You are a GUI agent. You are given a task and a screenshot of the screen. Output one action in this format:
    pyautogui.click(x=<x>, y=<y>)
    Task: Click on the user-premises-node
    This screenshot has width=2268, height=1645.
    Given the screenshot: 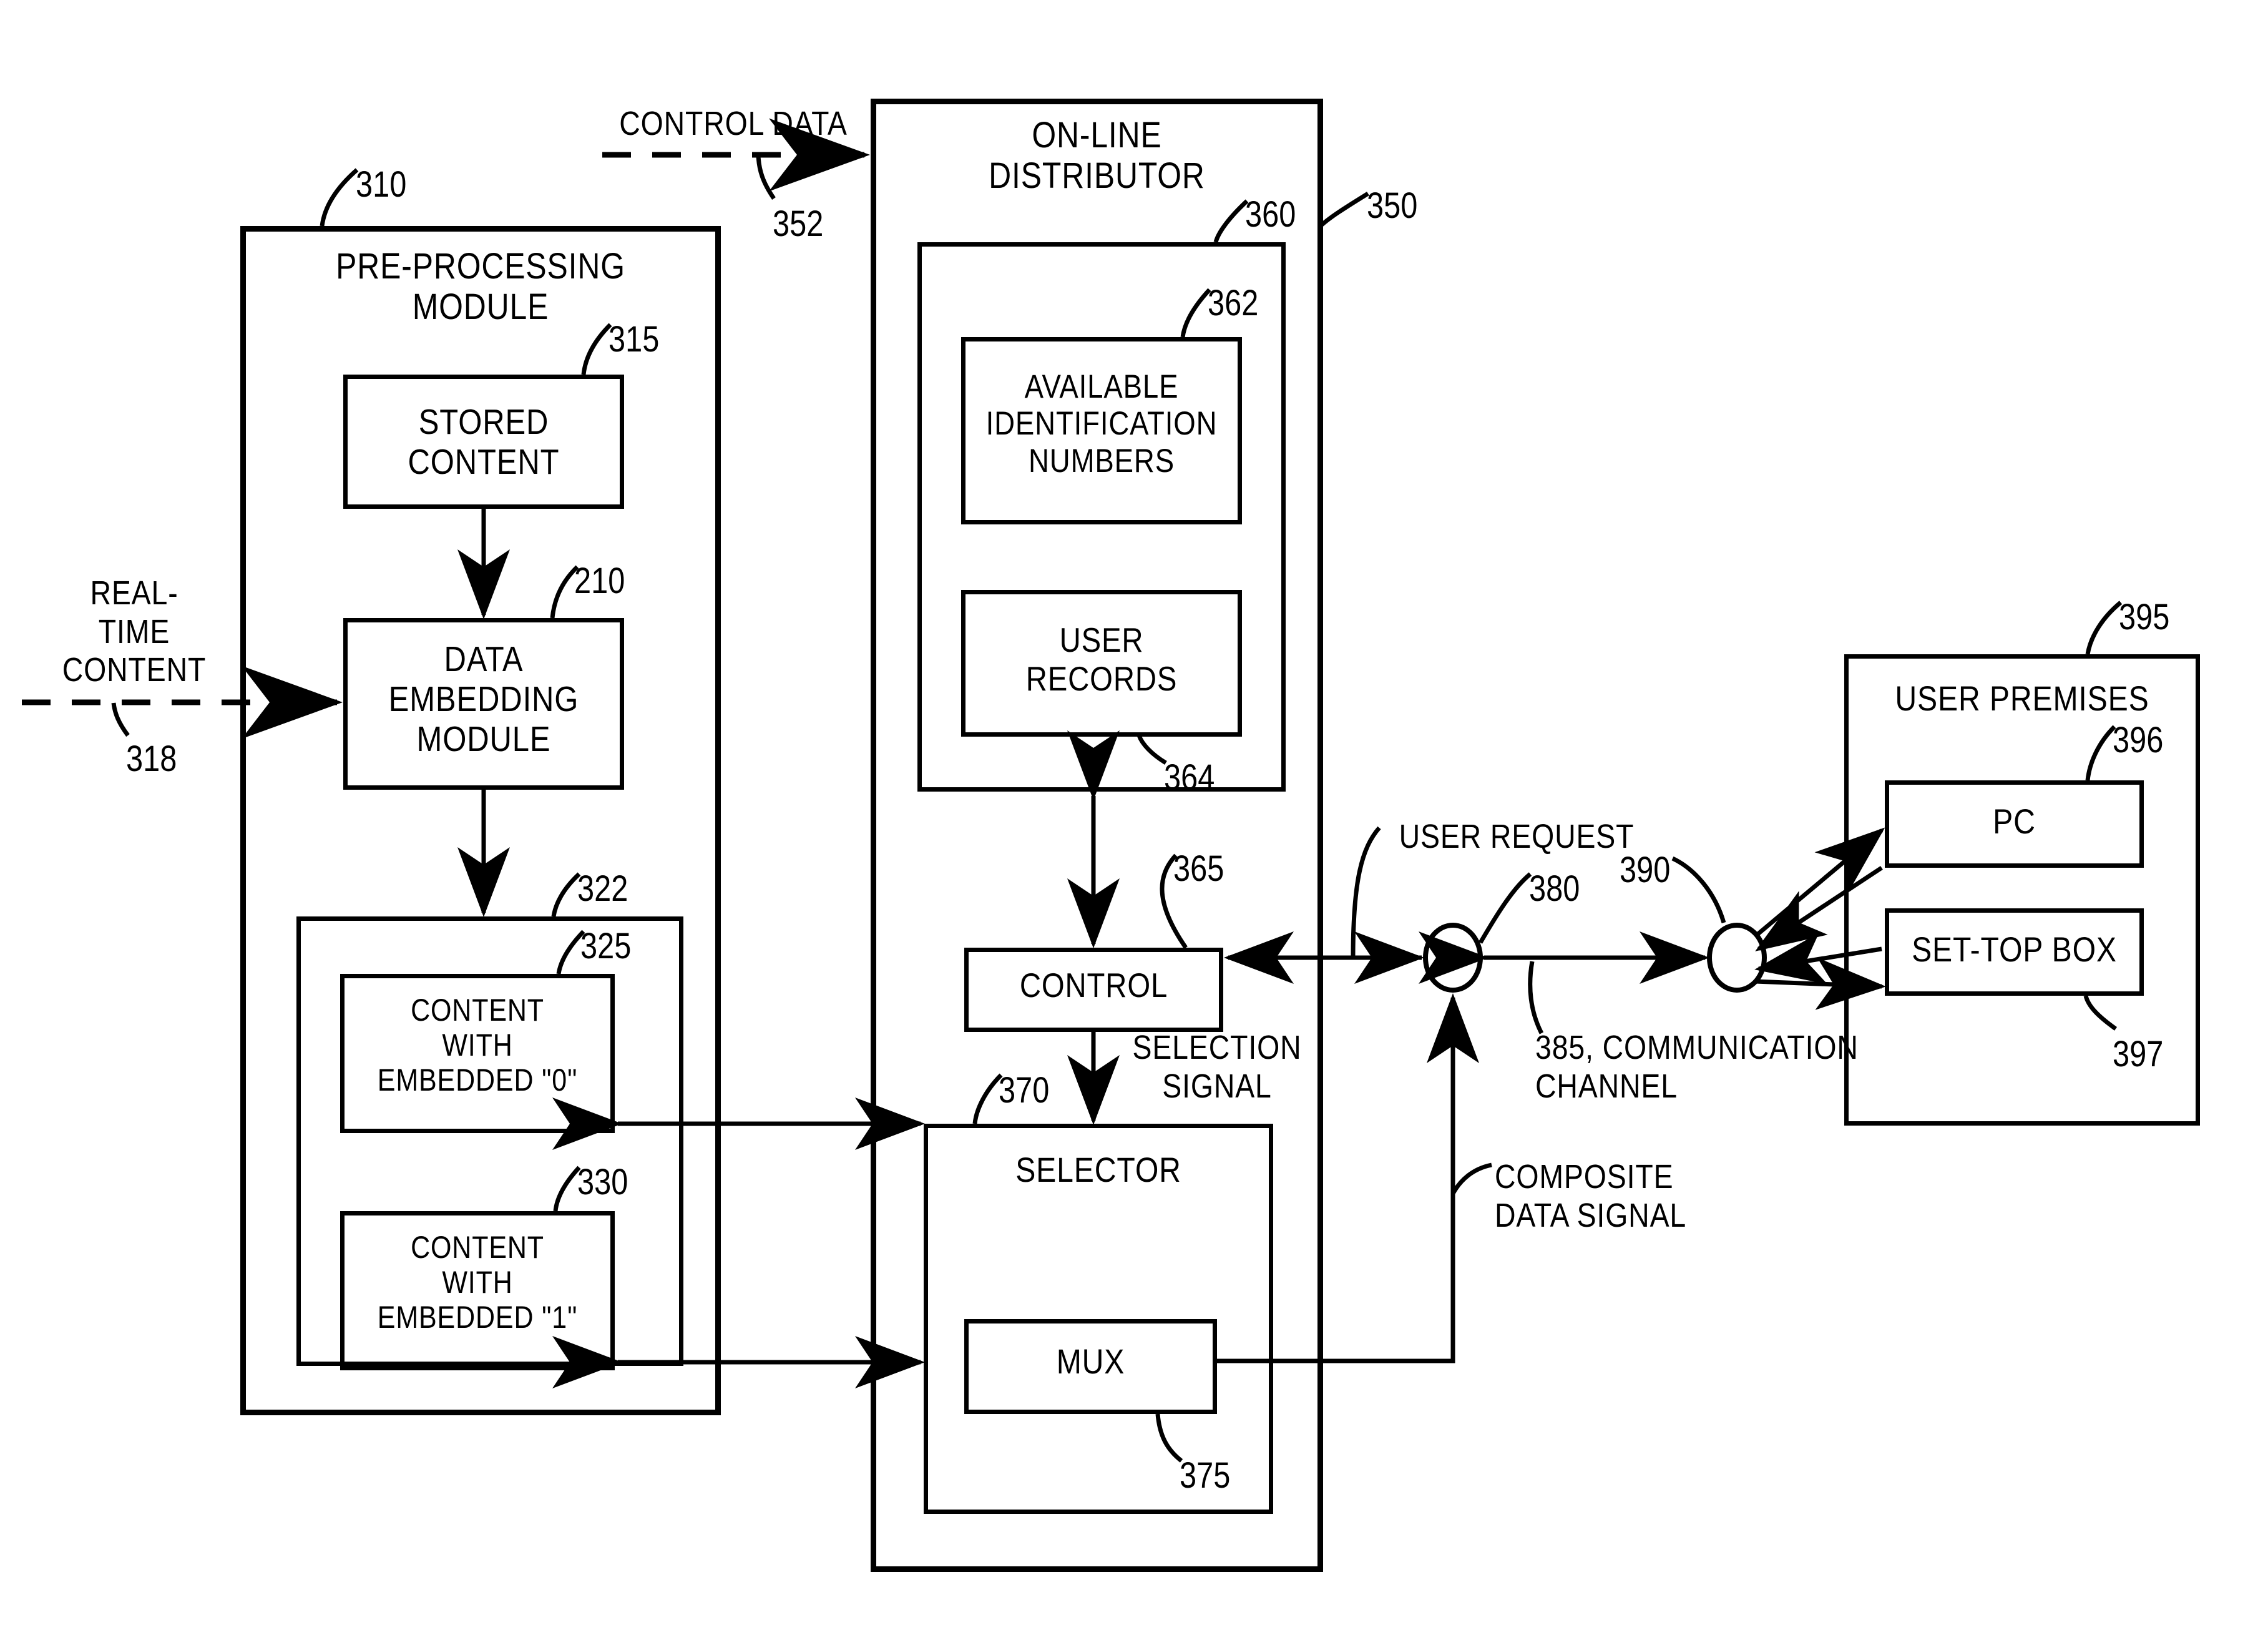 What is the action you would take?
    pyautogui.click(x=1737, y=958)
    